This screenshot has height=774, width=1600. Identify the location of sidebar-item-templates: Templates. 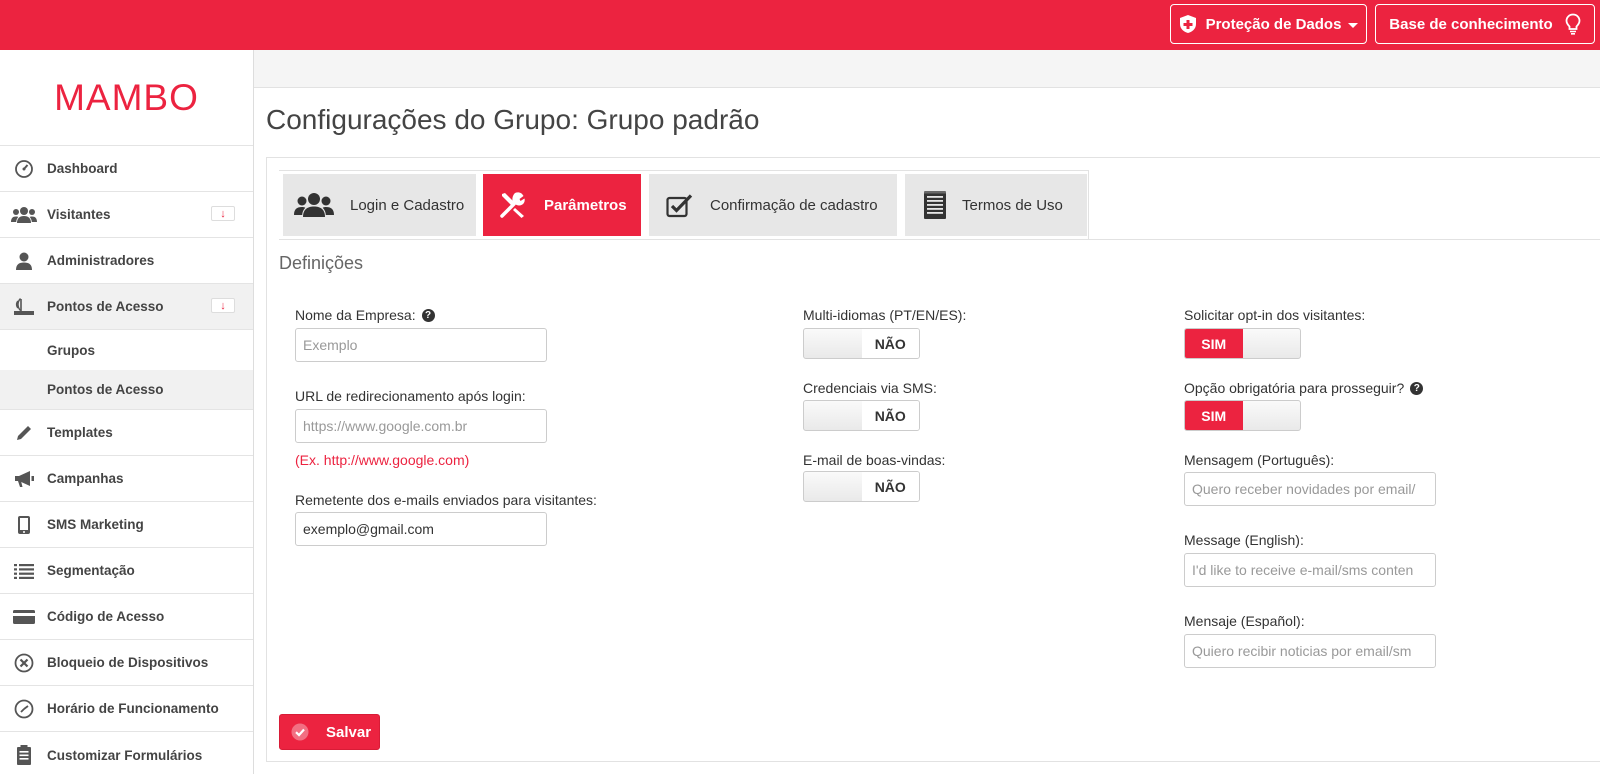
(126, 433).